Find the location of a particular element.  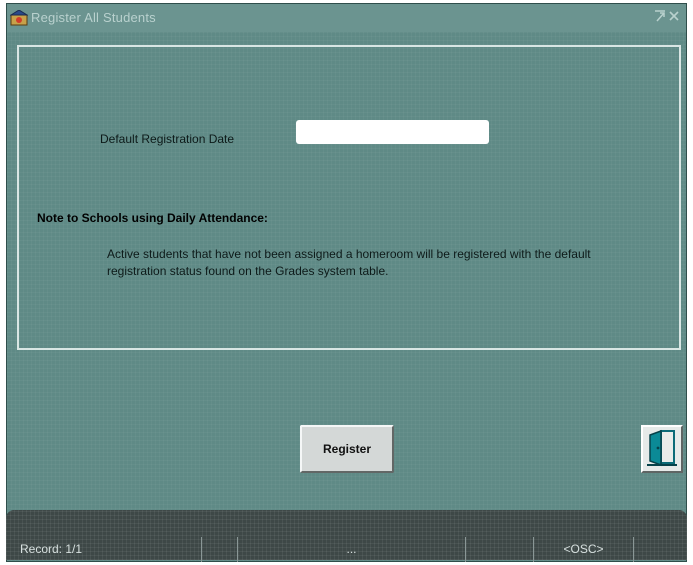

restore-icon is located at coordinates (660, 17).